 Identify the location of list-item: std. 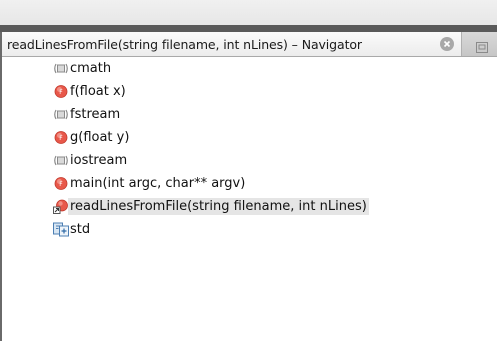
(249, 229).